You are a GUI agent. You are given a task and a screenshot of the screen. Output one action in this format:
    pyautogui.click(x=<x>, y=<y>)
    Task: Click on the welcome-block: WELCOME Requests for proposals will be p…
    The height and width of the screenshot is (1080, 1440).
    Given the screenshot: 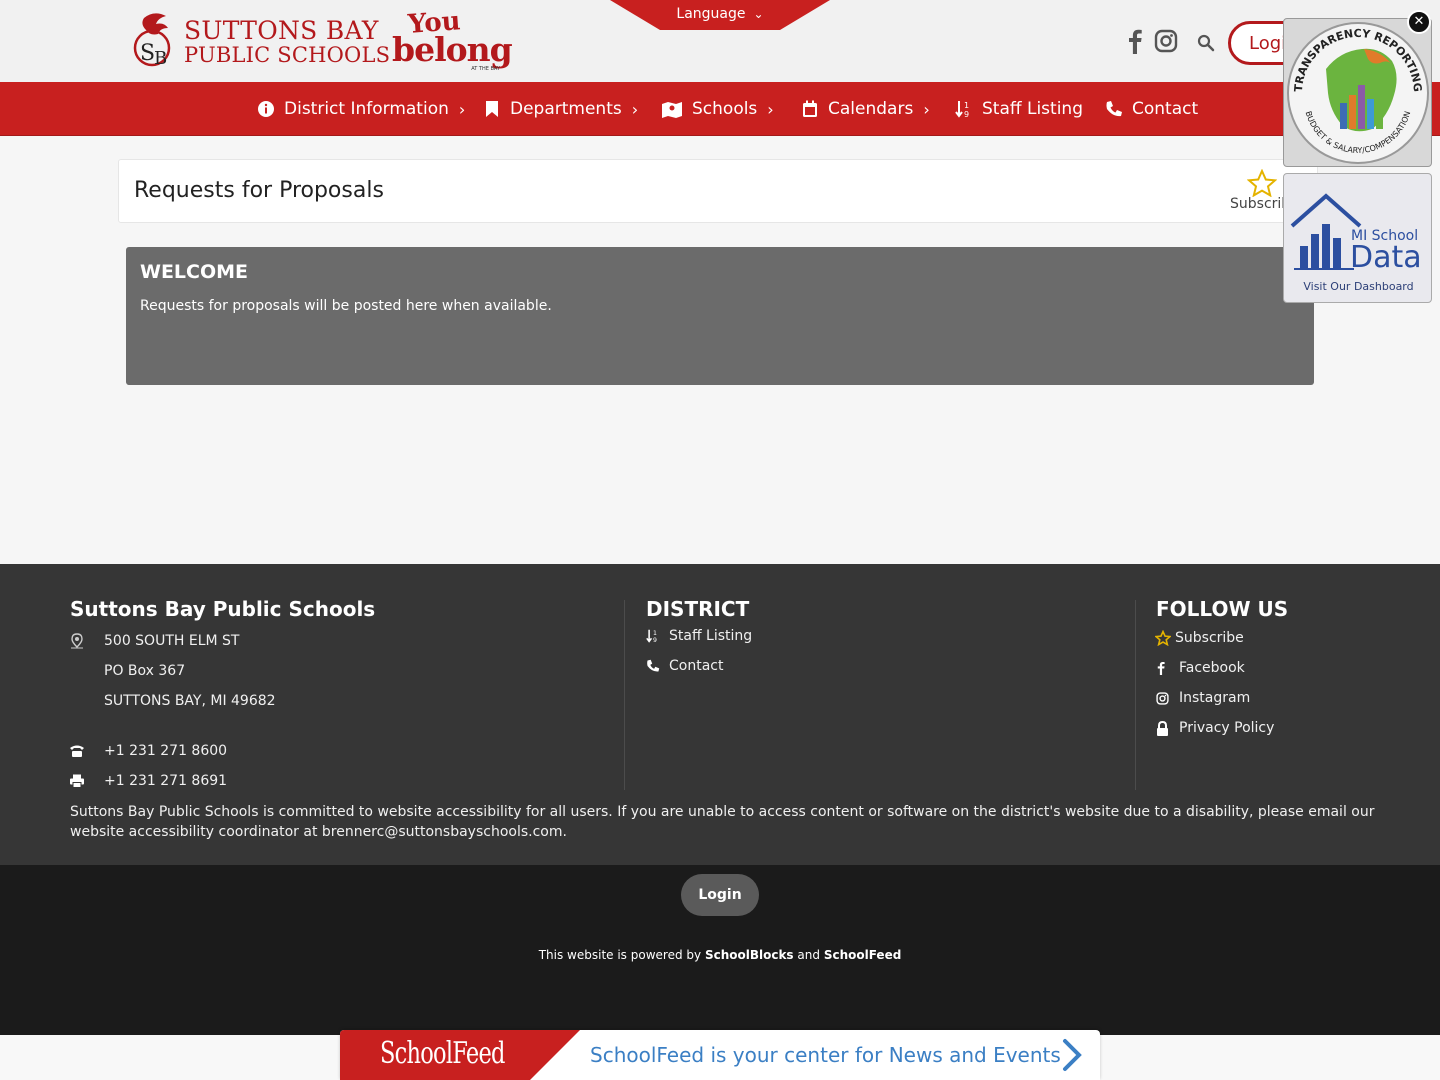 What is the action you would take?
    pyautogui.click(x=720, y=316)
    